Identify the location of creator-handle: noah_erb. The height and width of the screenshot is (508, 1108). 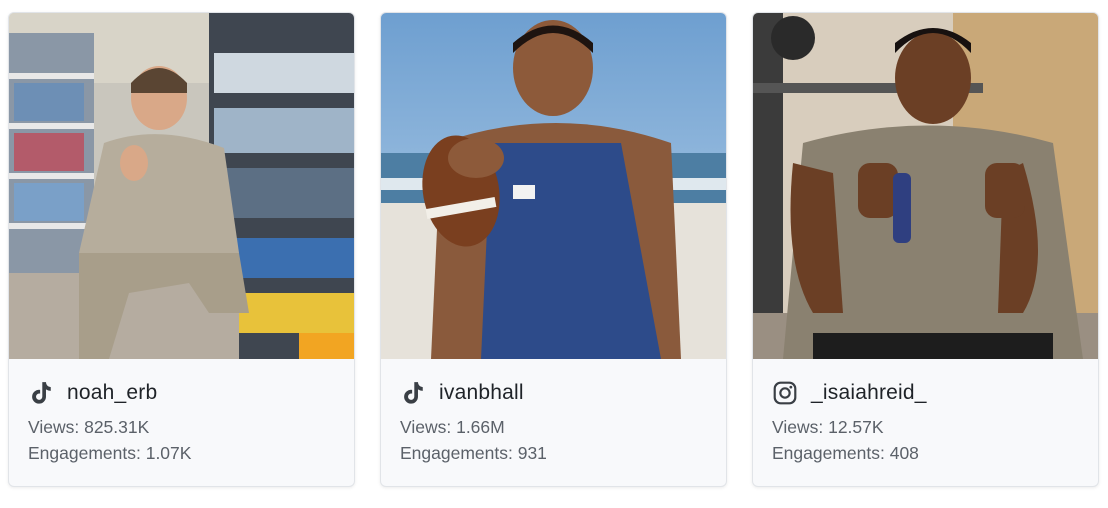
(112, 393).